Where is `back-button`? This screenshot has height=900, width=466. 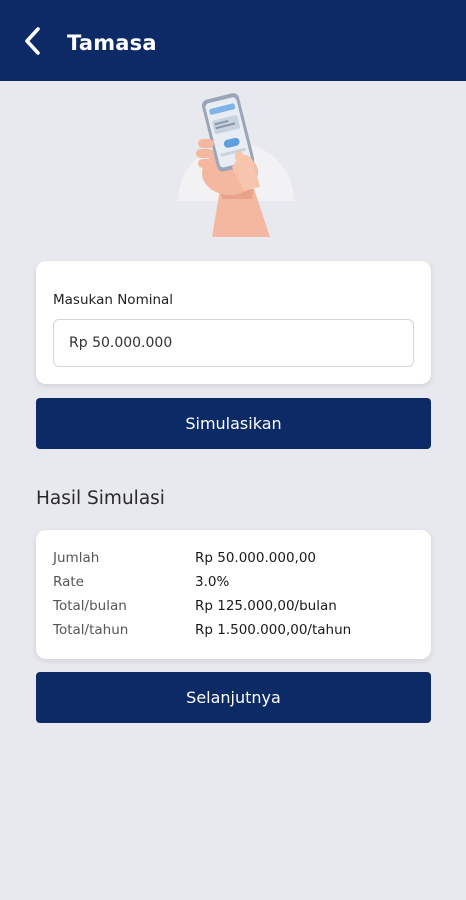
back-button is located at coordinates (33, 41).